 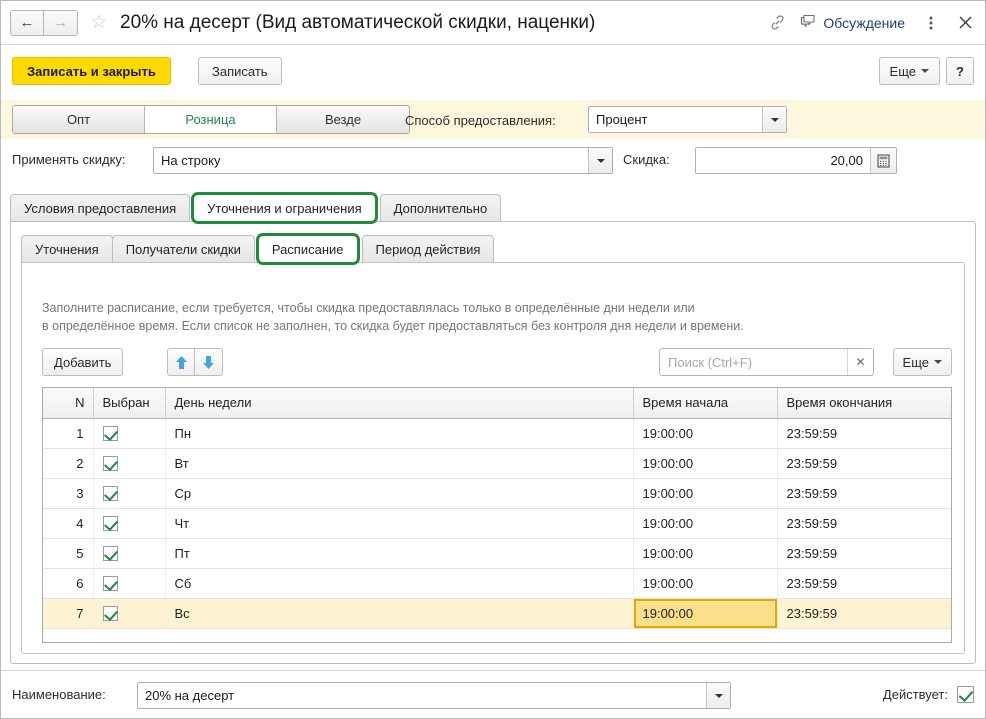 I want to click on title-bar-actions: Обсуждение, so click(x=872, y=23).